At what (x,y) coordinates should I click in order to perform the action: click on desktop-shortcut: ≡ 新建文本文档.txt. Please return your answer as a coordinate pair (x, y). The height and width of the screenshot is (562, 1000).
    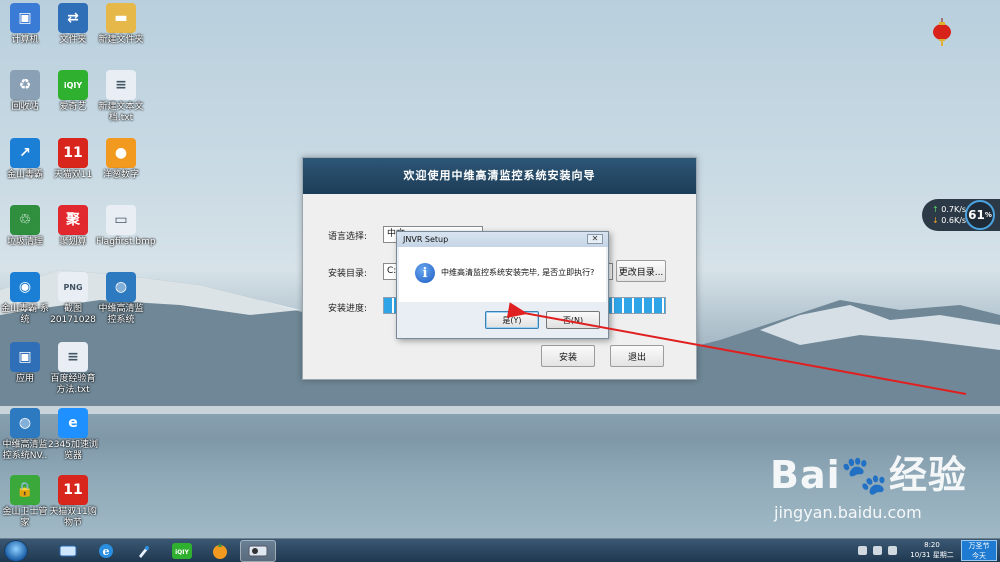
    Looking at the image, I should click on (121, 97).